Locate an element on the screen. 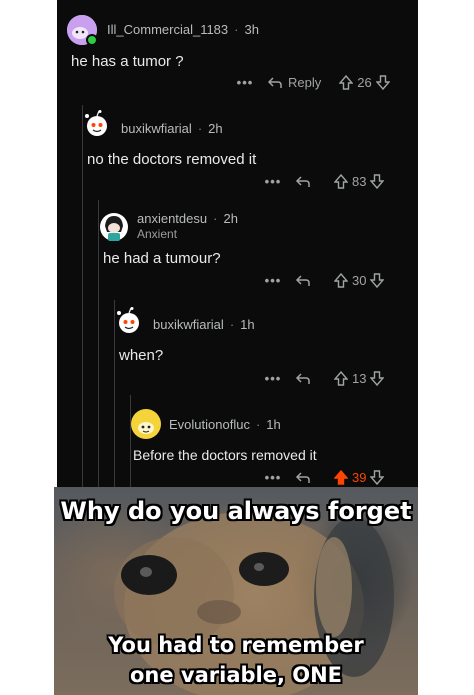 The width and height of the screenshot is (474, 695). comment-actions: ••• Reply 26 is located at coordinates (311, 82).